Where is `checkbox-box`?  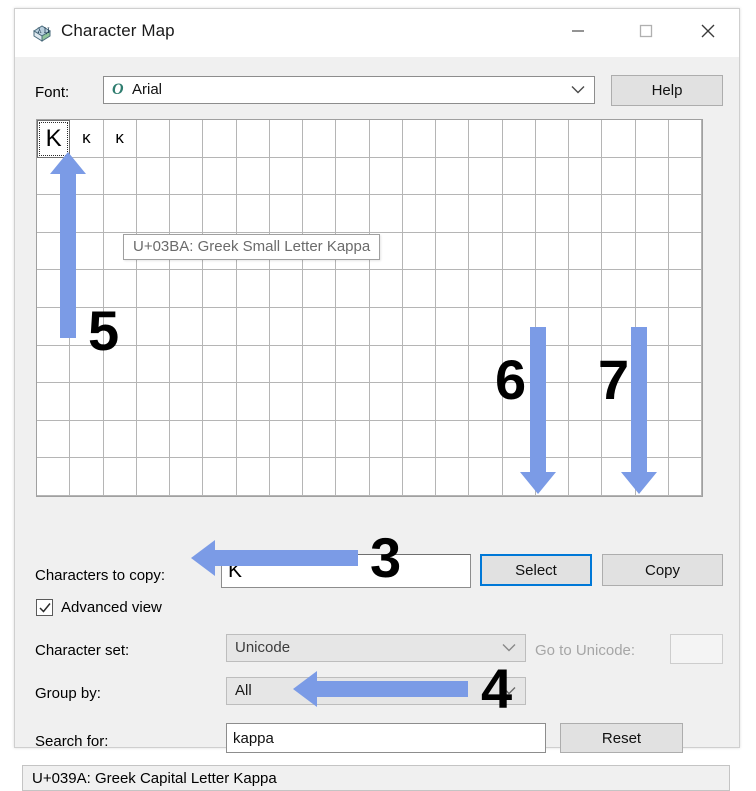
checkbox-box is located at coordinates (44, 607).